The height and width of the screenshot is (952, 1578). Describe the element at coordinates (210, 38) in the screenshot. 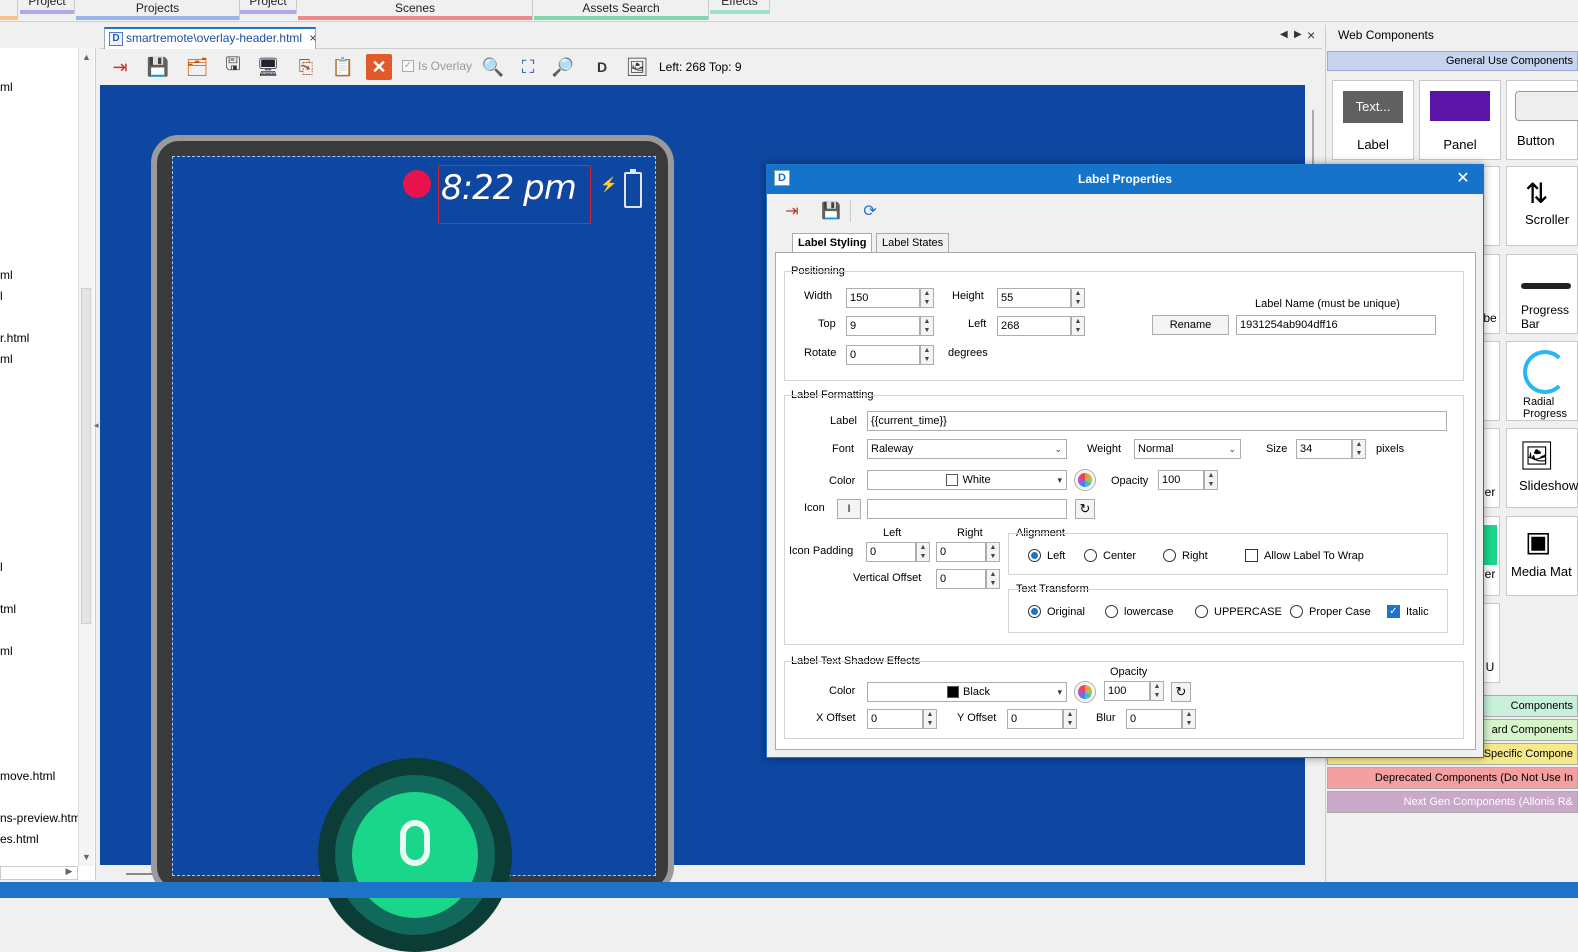

I see `tab-overlay-header: Dsmartremote\overlay-header.html ×` at that location.